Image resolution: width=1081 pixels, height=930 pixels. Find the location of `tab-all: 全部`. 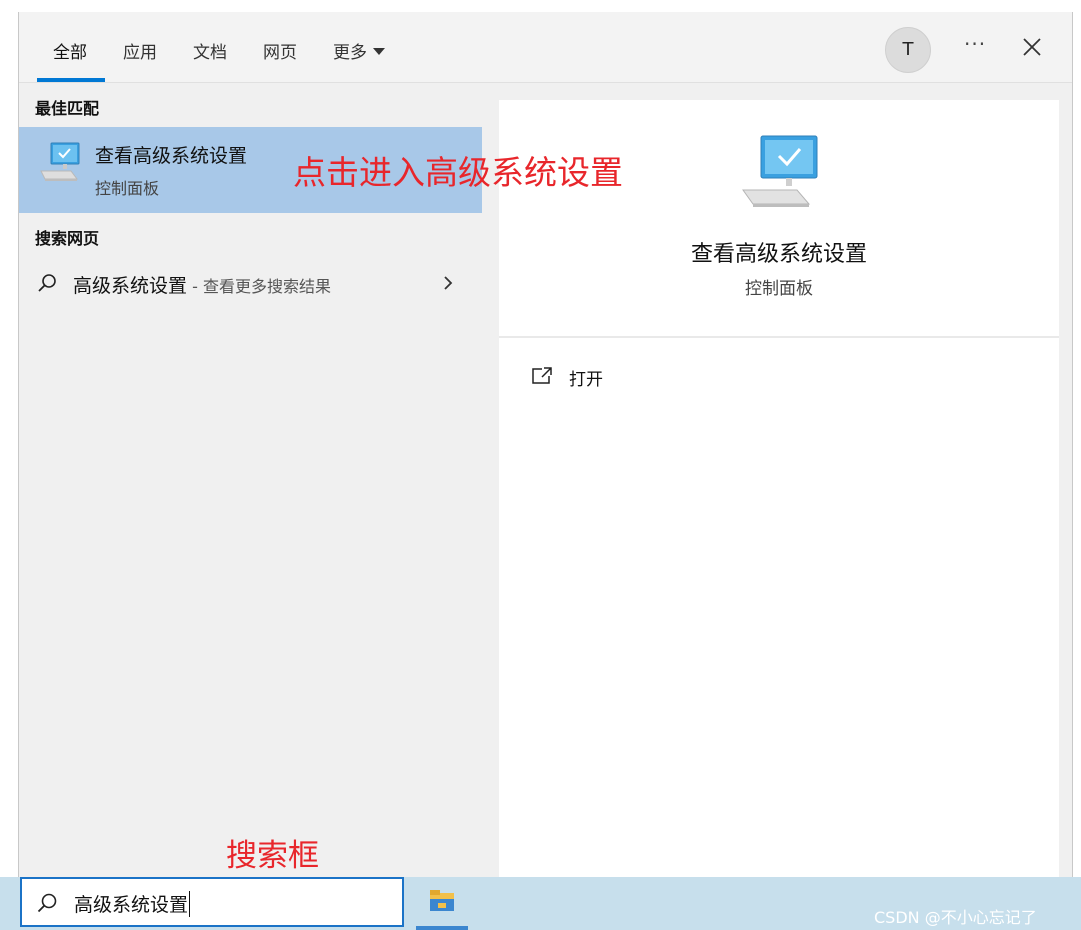

tab-all: 全部 is located at coordinates (70, 50).